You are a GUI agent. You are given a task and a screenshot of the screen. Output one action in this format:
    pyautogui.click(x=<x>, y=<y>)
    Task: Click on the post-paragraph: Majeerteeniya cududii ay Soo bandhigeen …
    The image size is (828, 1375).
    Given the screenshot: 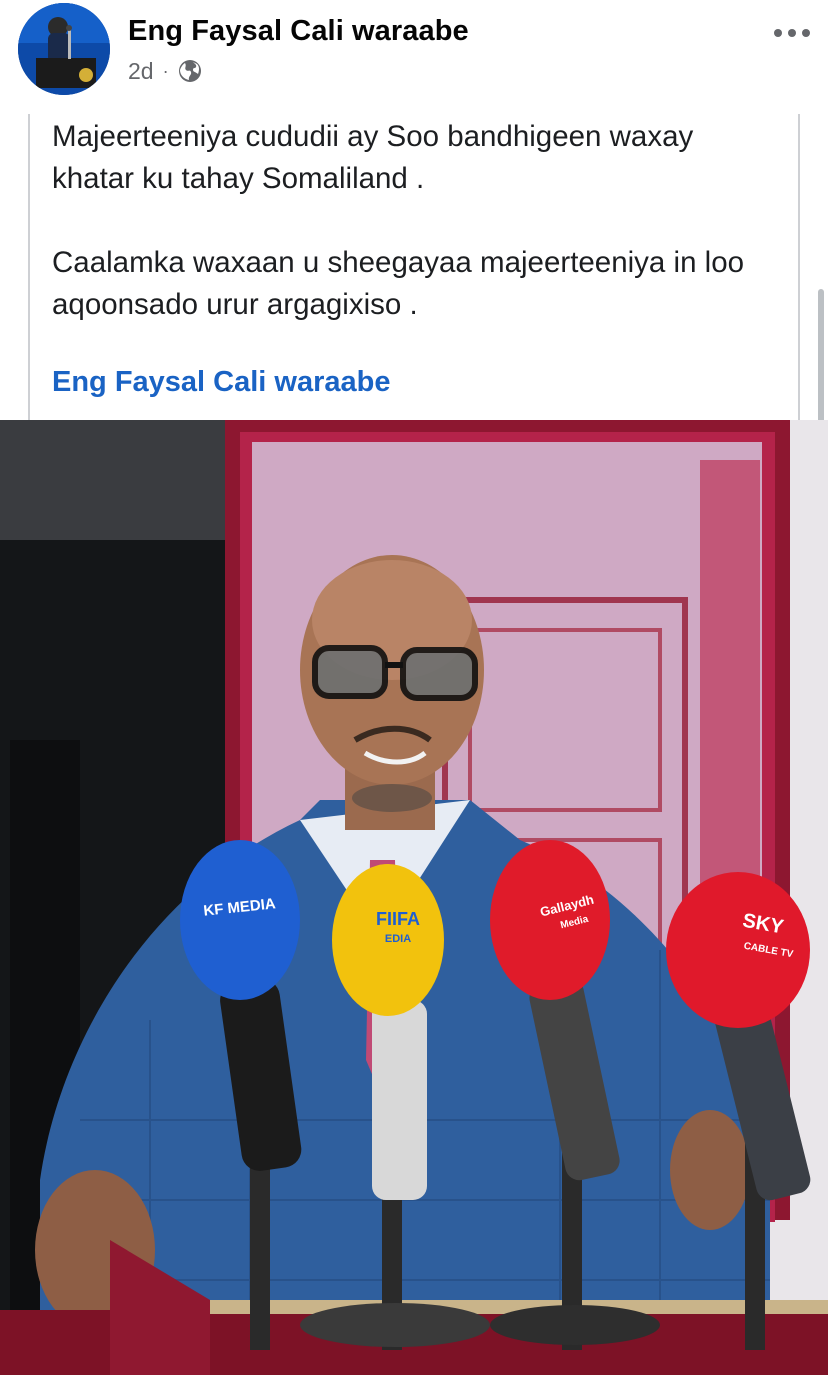 What is the action you would take?
    pyautogui.click(x=373, y=157)
    